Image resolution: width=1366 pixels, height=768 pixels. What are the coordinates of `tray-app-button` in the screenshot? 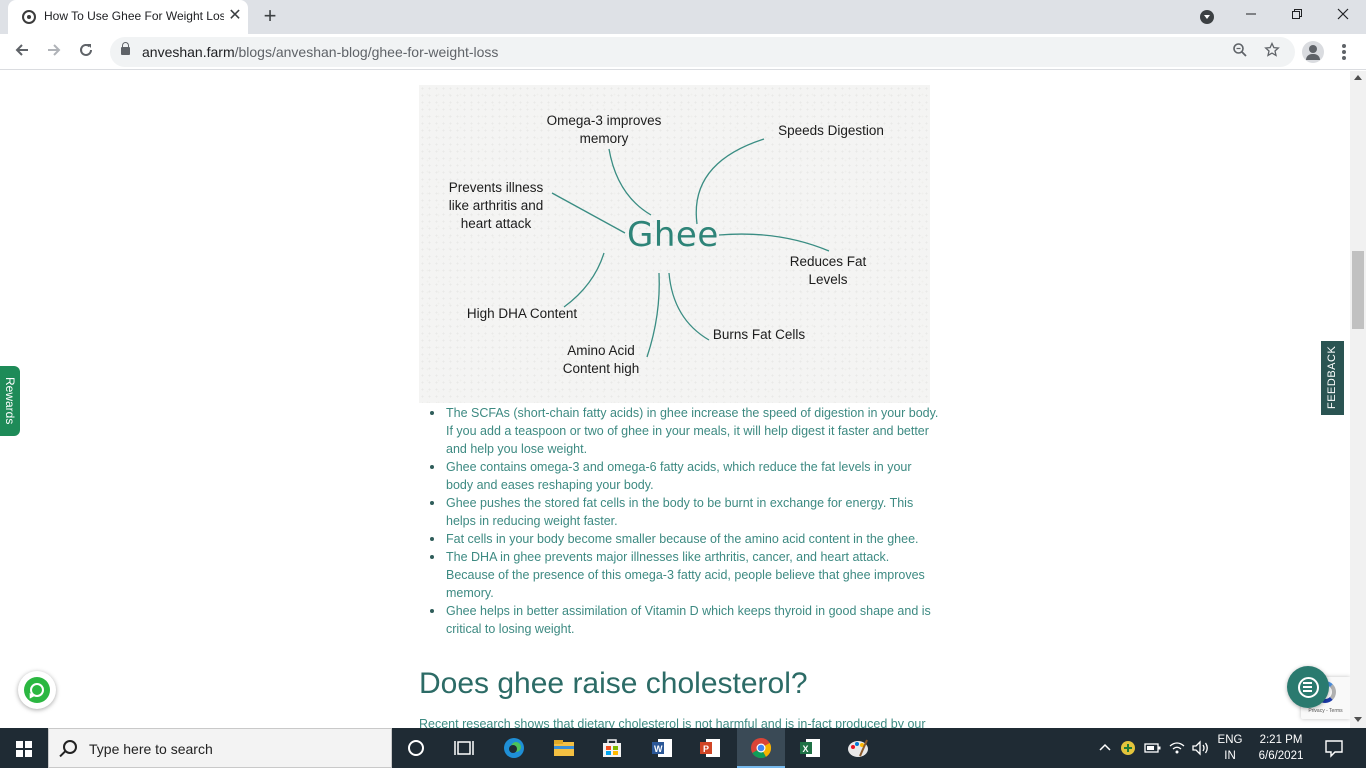 It's located at (1128, 748).